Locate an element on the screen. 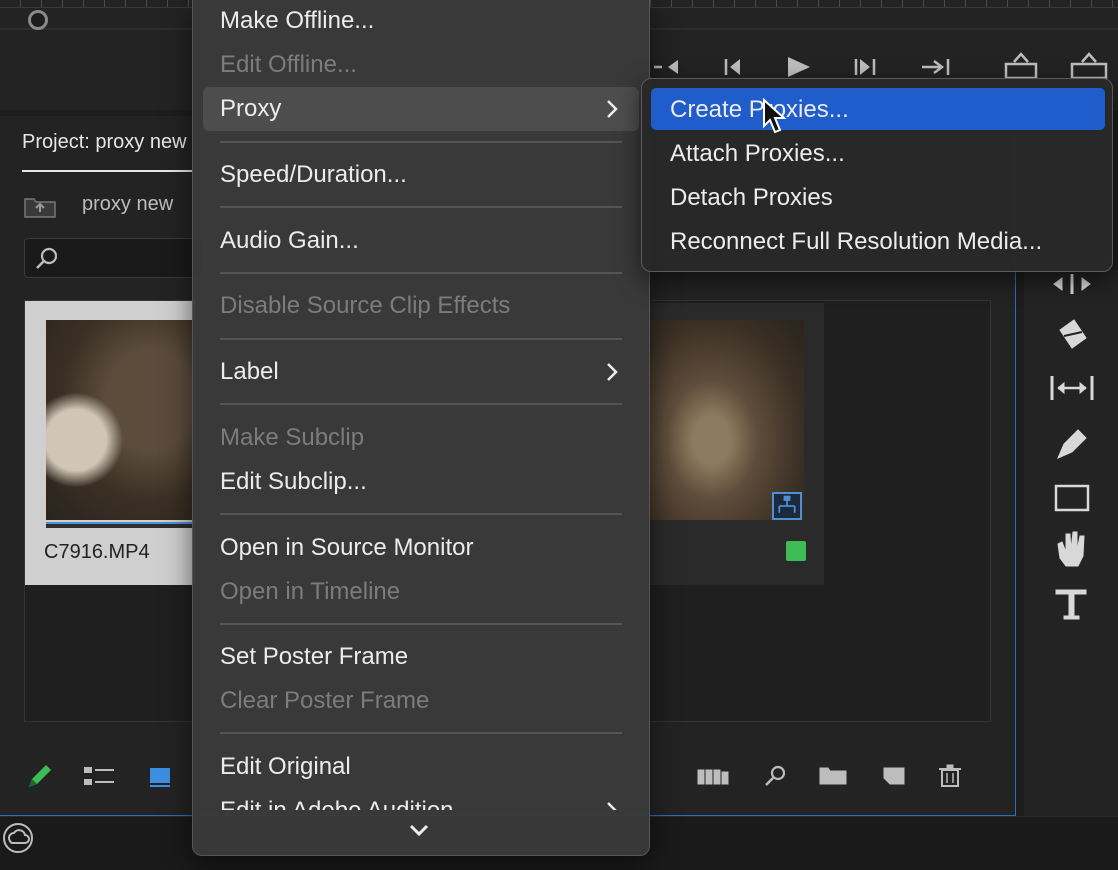 This screenshot has width=1118, height=870. project-panel-toolbar is located at coordinates (829, 775).